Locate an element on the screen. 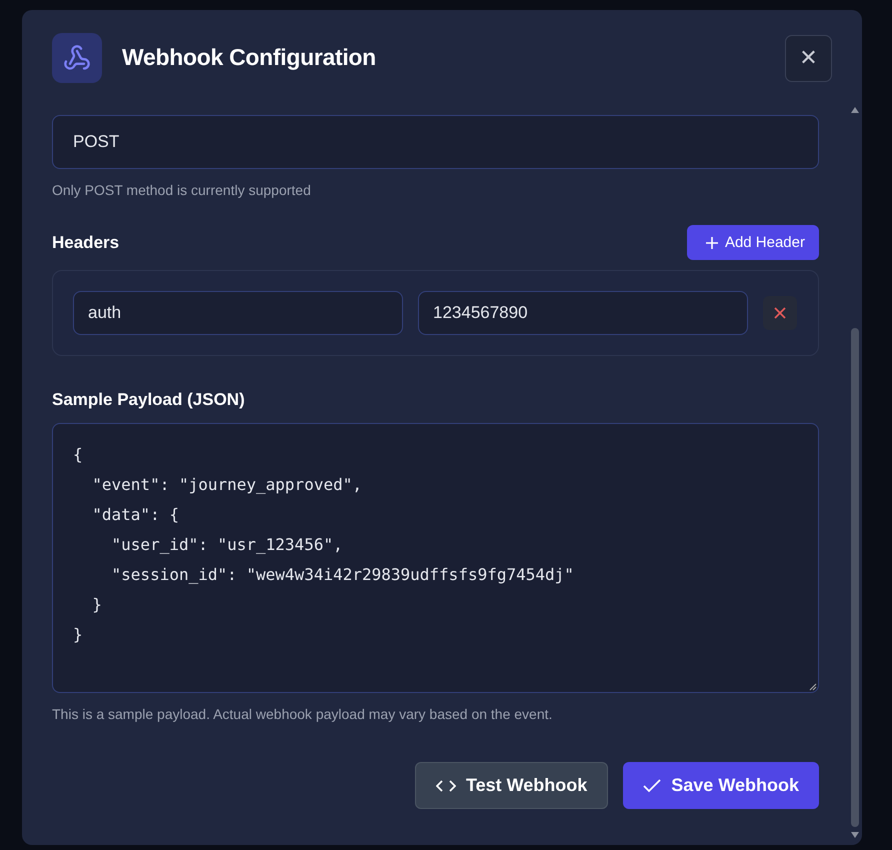 The image size is (892, 850). test-button: Test Webhook is located at coordinates (511, 785).